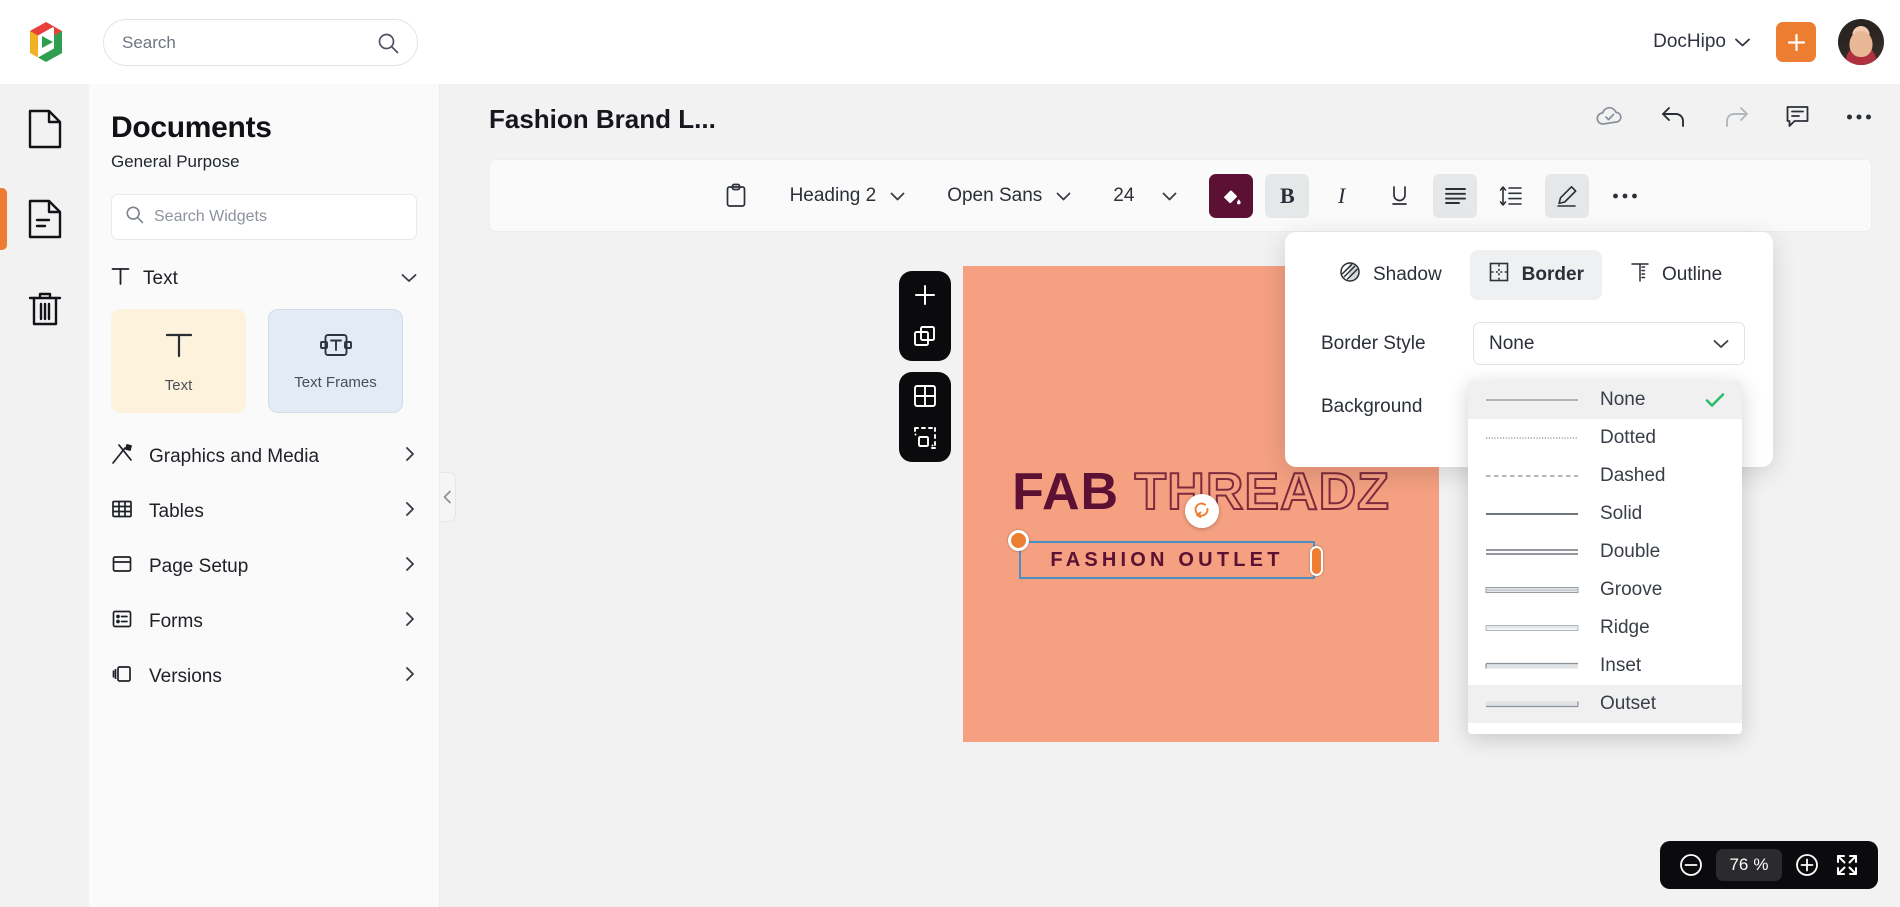  What do you see at coordinates (1689, 41) in the screenshot?
I see `account-label: DocHipo` at bounding box center [1689, 41].